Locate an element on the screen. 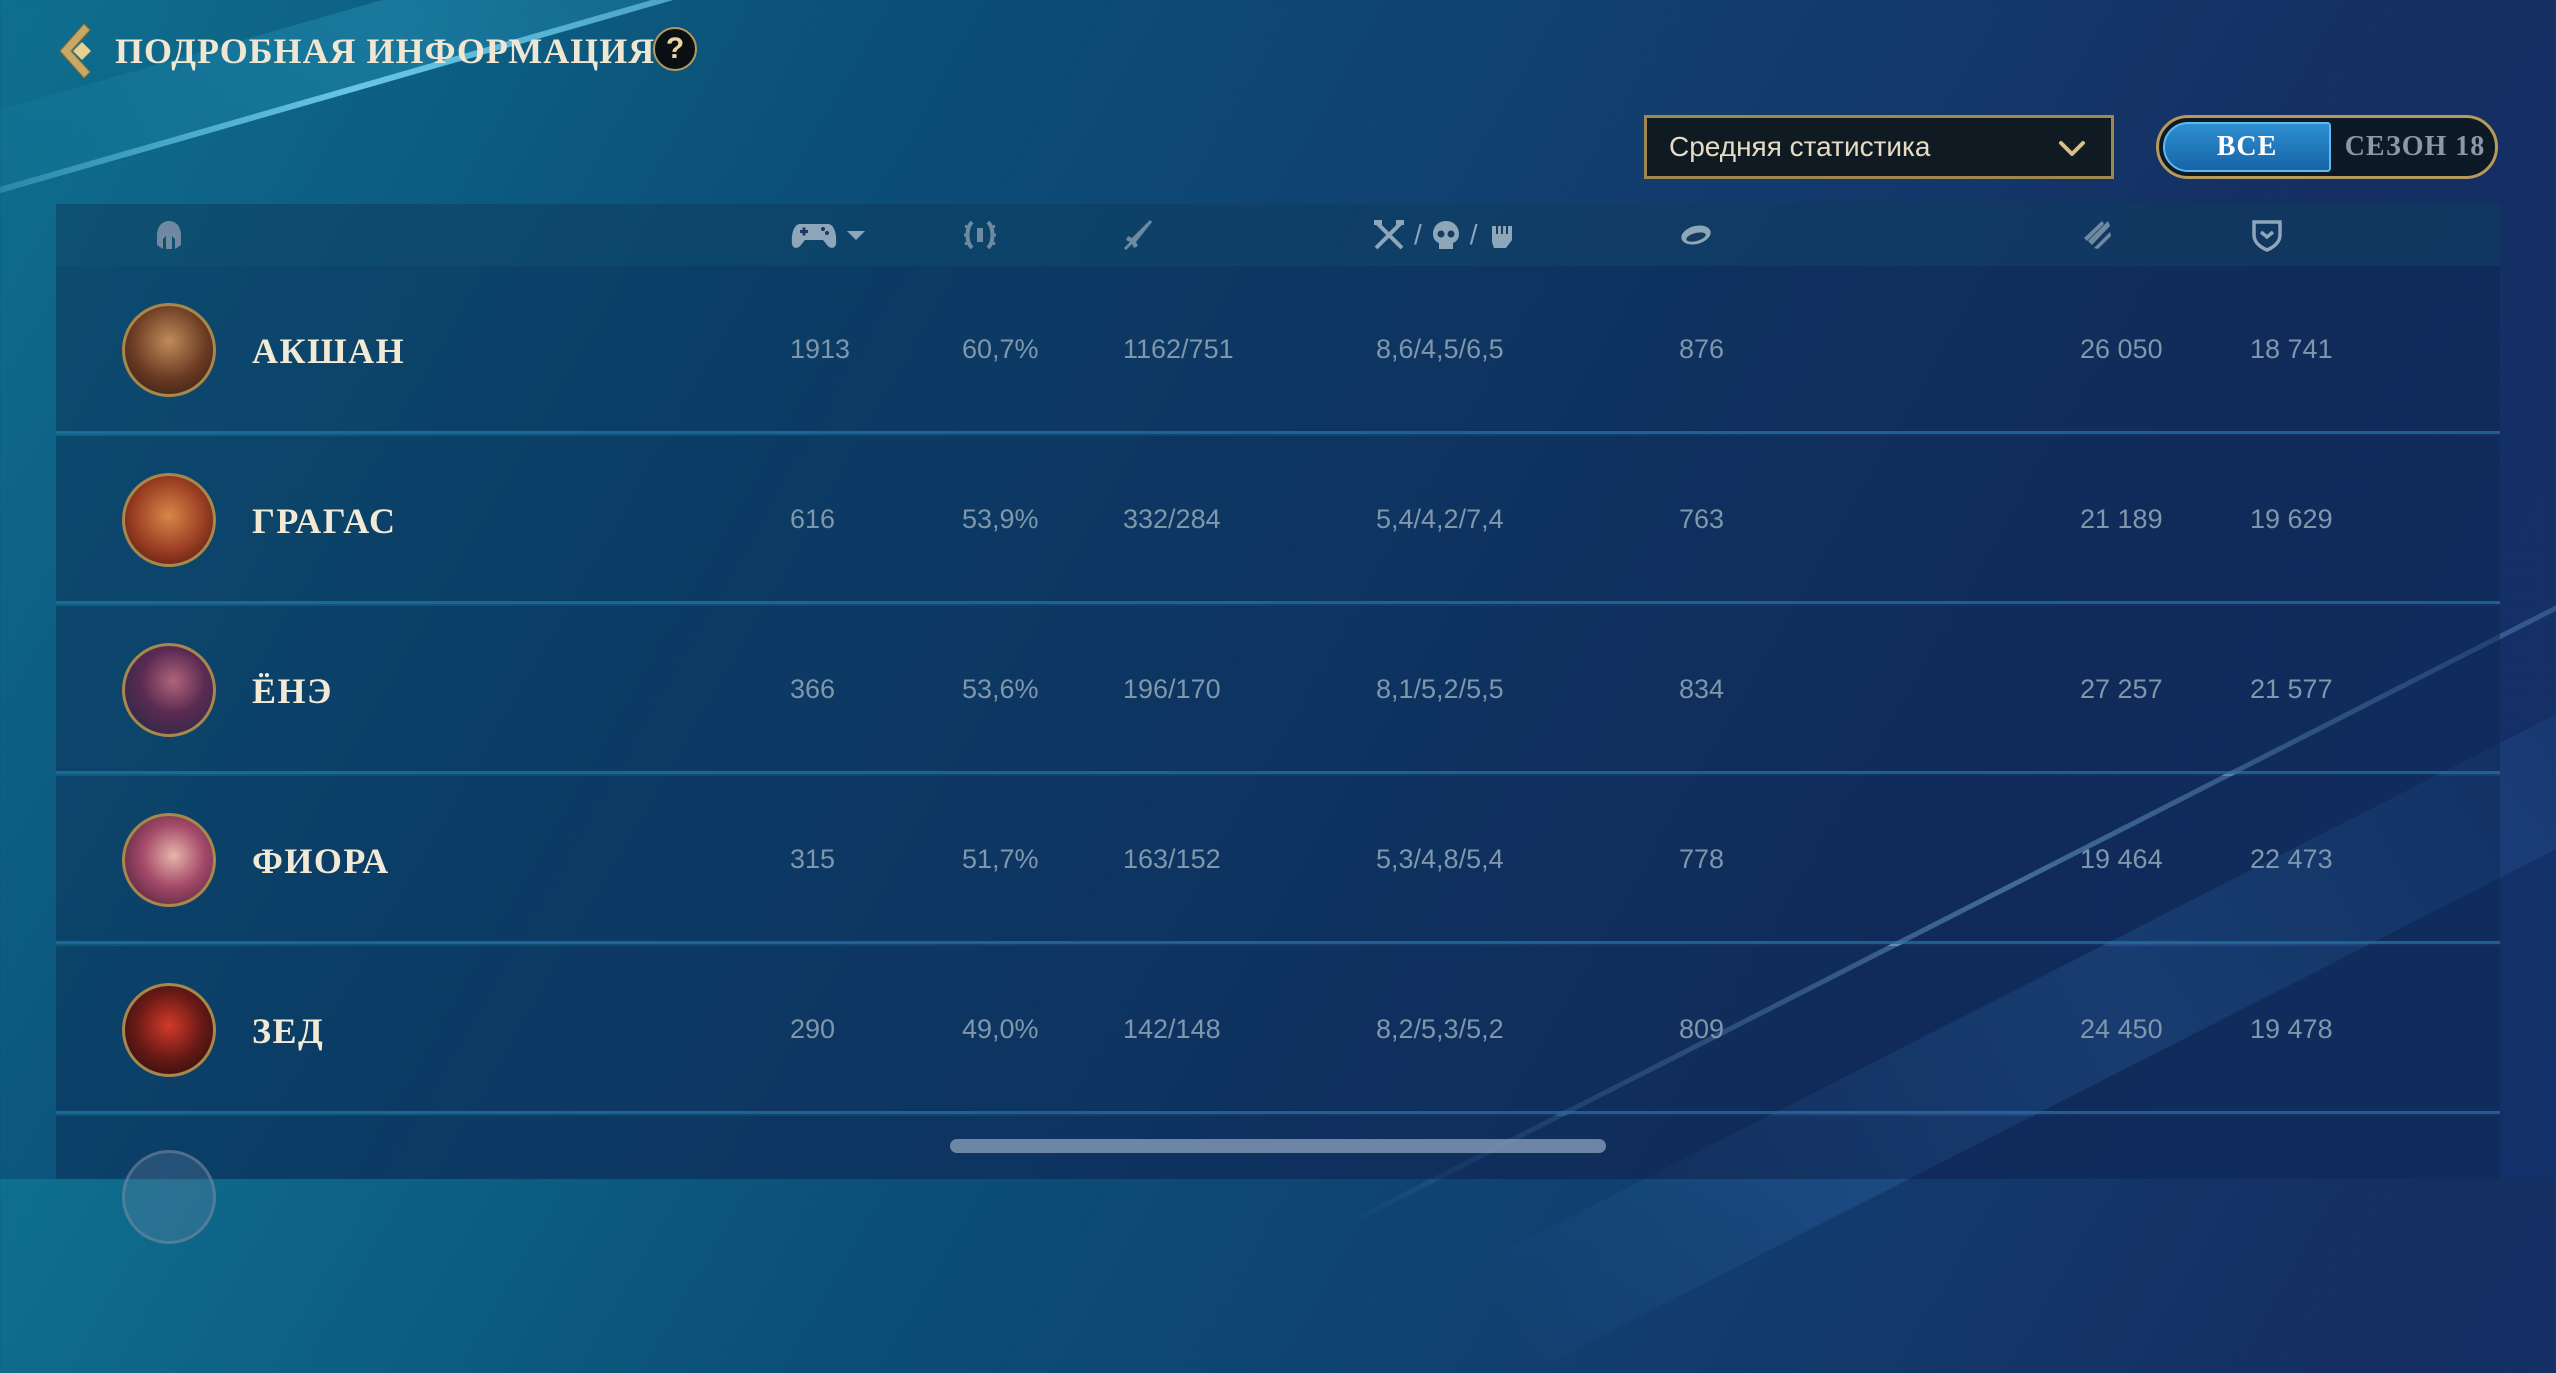  champion-avatar-akshan is located at coordinates (169, 350).